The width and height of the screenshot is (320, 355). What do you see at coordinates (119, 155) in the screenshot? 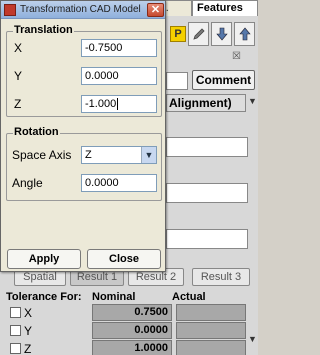
I see `space-axis-select: Z ▼` at bounding box center [119, 155].